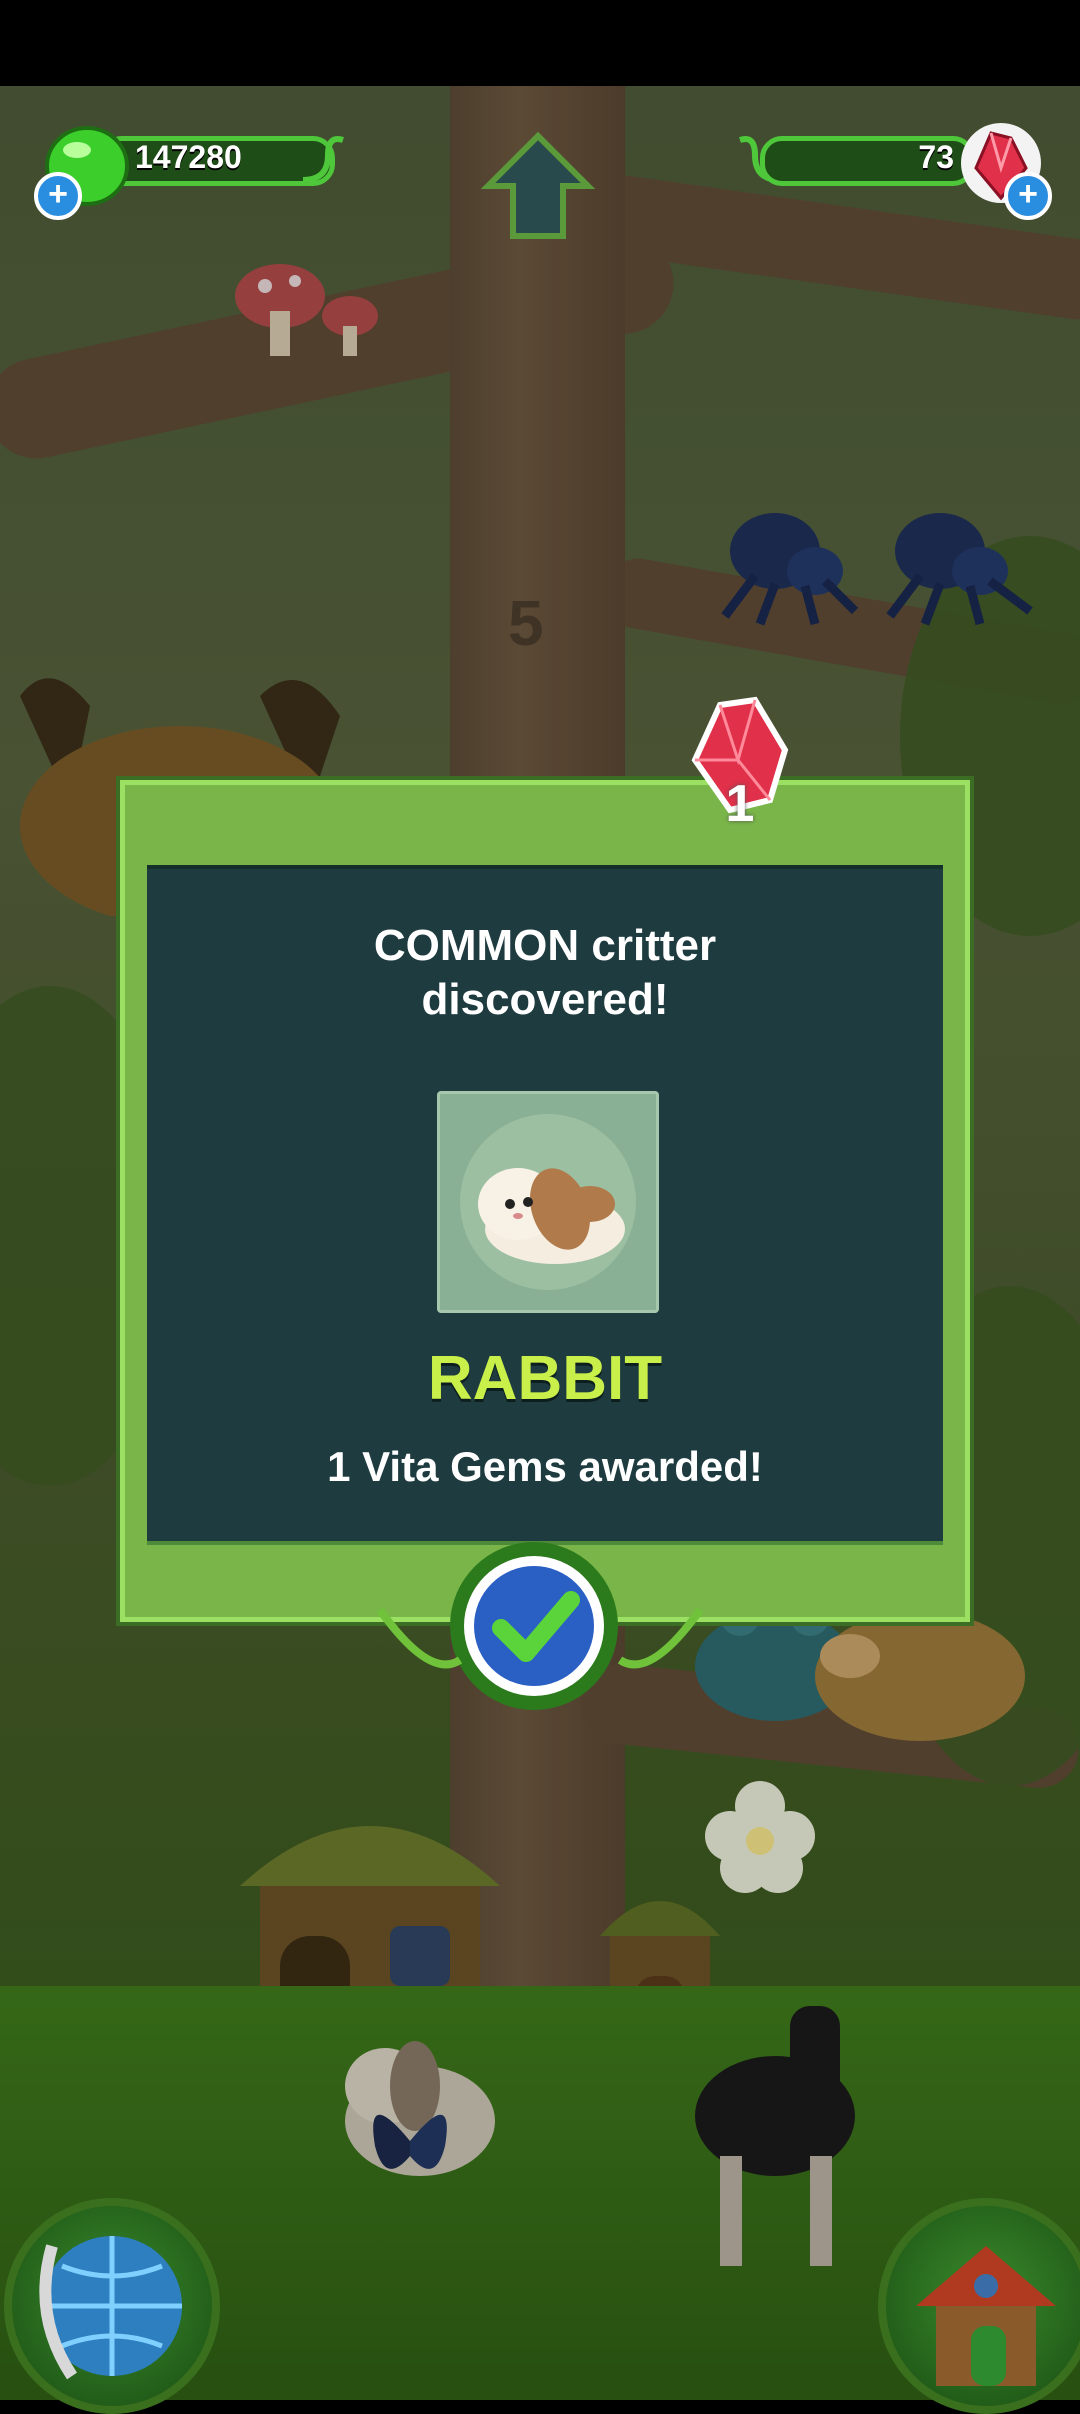 Image resolution: width=1080 pixels, height=2414 pixels. I want to click on gem-count: 73, so click(936, 157).